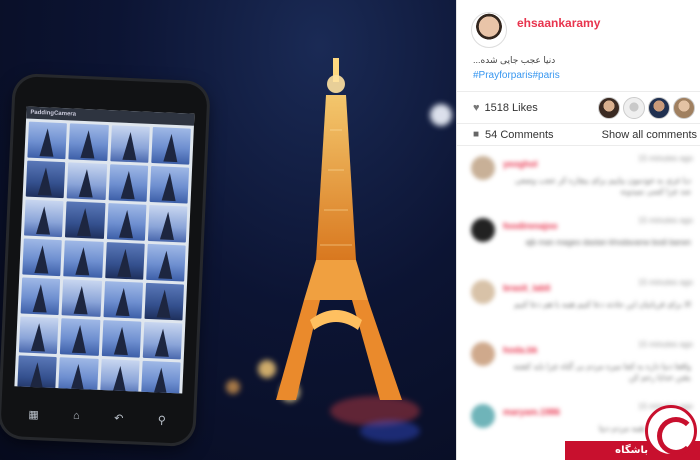  What do you see at coordinates (520, 350) in the screenshot?
I see `comment-username: hoda.bk` at bounding box center [520, 350].